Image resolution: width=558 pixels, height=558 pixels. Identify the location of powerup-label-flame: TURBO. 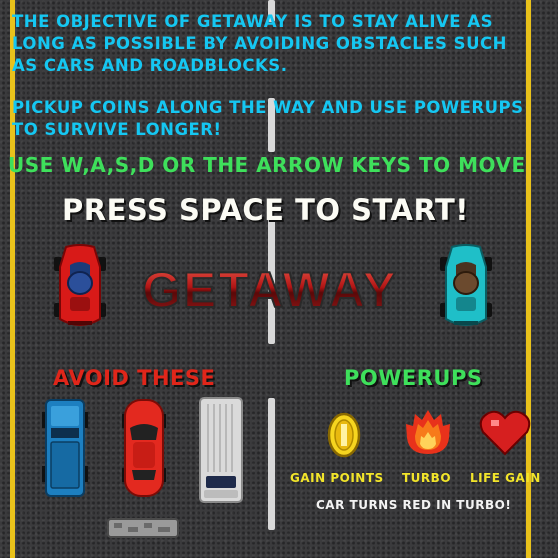
(427, 478).